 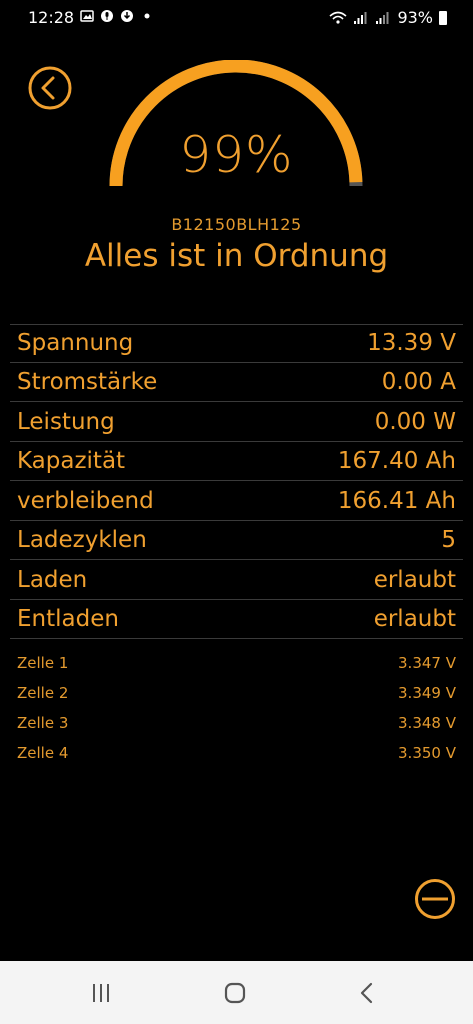 I want to click on signal-icon, so click(x=360, y=17).